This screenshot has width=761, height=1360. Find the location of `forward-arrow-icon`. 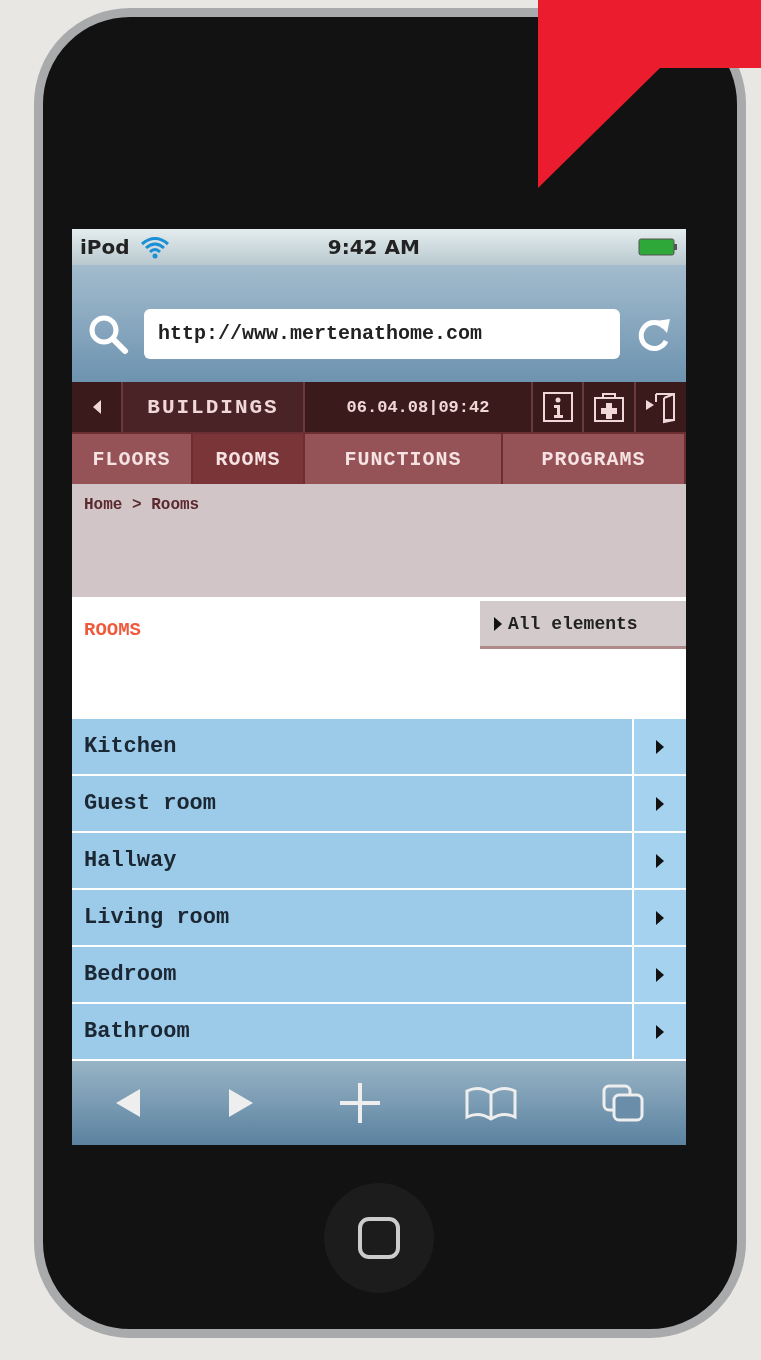

forward-arrow-icon is located at coordinates (240, 1103).